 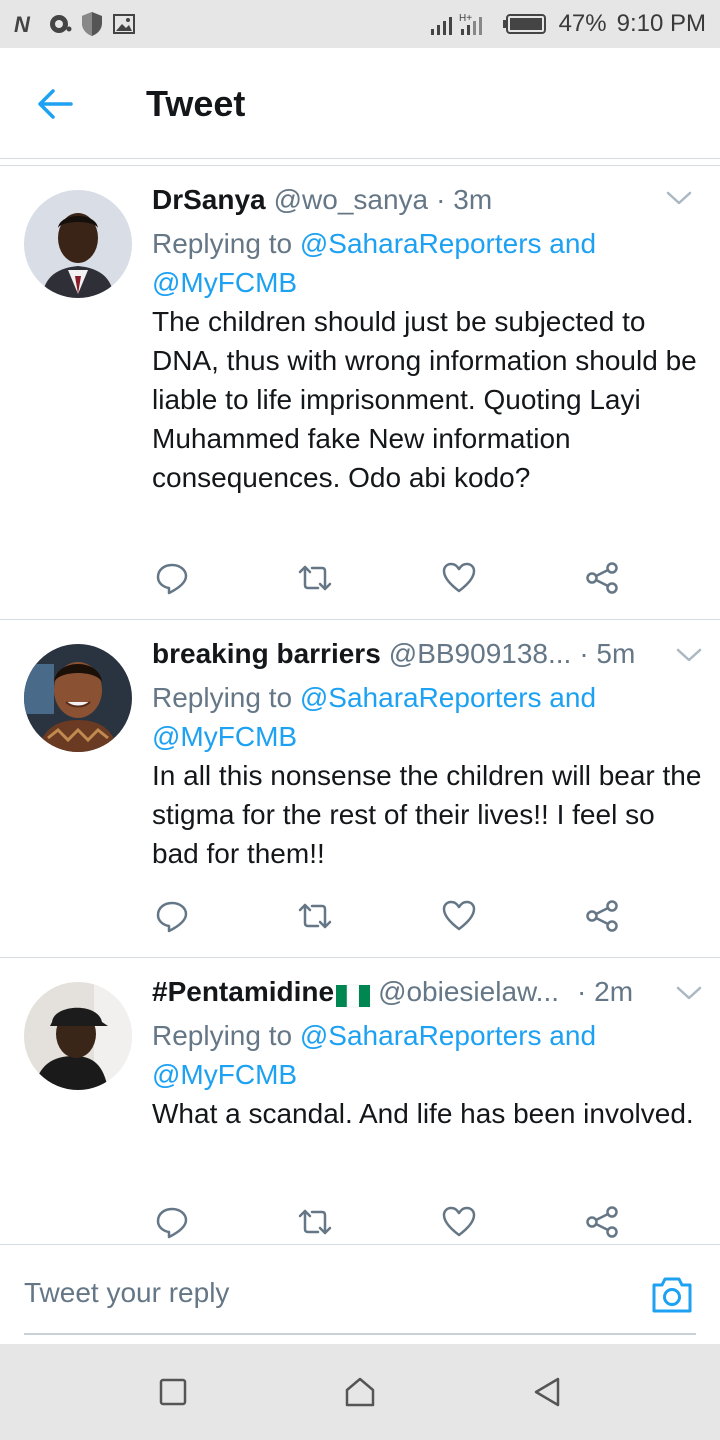 I want to click on nigeria-flag-icon, so click(x=353, y=996).